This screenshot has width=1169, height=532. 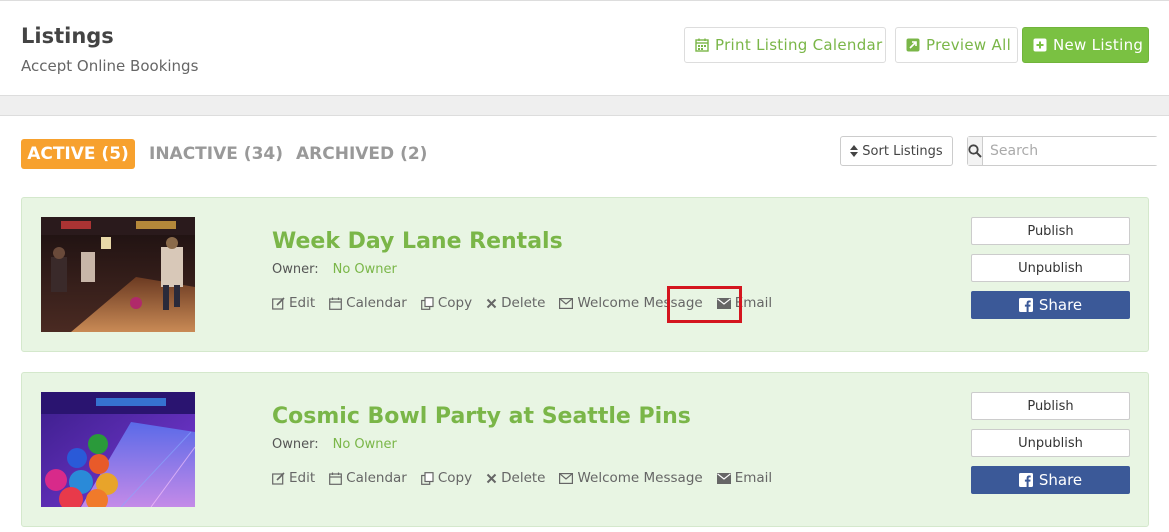 I want to click on tab-inactive: INACTIVE (34), so click(x=216, y=154).